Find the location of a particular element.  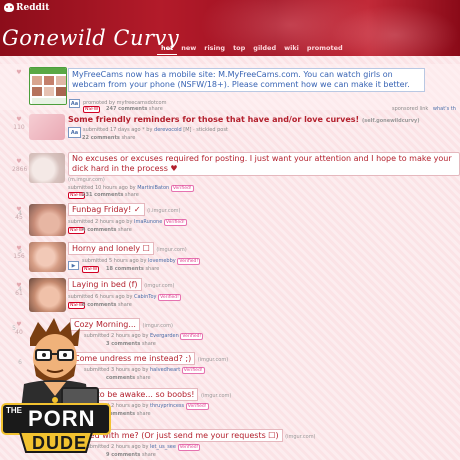

post-domain: (i.imgur.com) is located at coordinates (163, 211).